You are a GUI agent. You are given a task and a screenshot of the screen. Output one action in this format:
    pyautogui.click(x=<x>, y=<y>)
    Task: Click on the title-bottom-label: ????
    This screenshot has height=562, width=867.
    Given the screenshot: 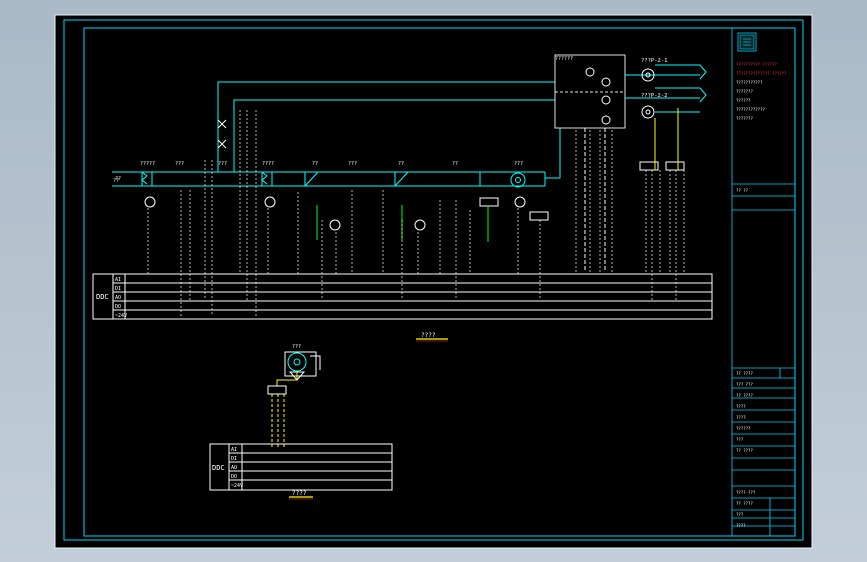 What is the action you would take?
    pyautogui.click(x=741, y=525)
    